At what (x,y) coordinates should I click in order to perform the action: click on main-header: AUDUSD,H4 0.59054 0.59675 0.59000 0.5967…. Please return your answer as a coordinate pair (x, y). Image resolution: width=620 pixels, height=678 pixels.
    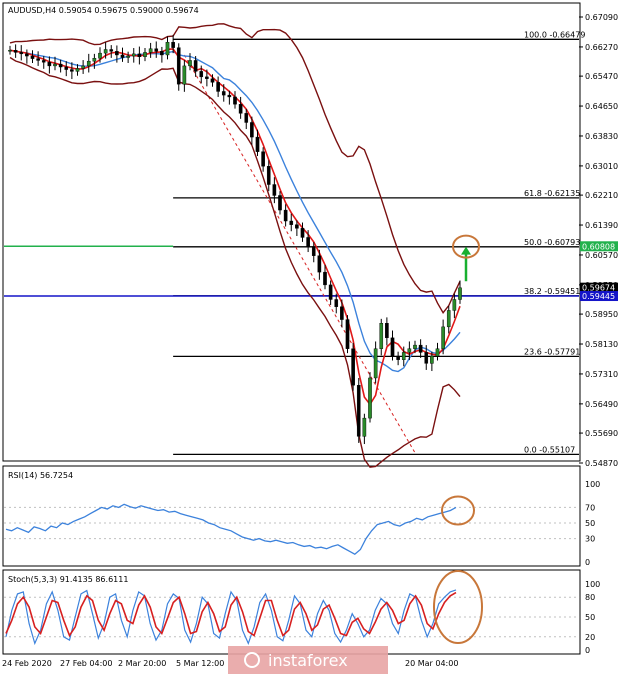
    Looking at the image, I should click on (103, 10).